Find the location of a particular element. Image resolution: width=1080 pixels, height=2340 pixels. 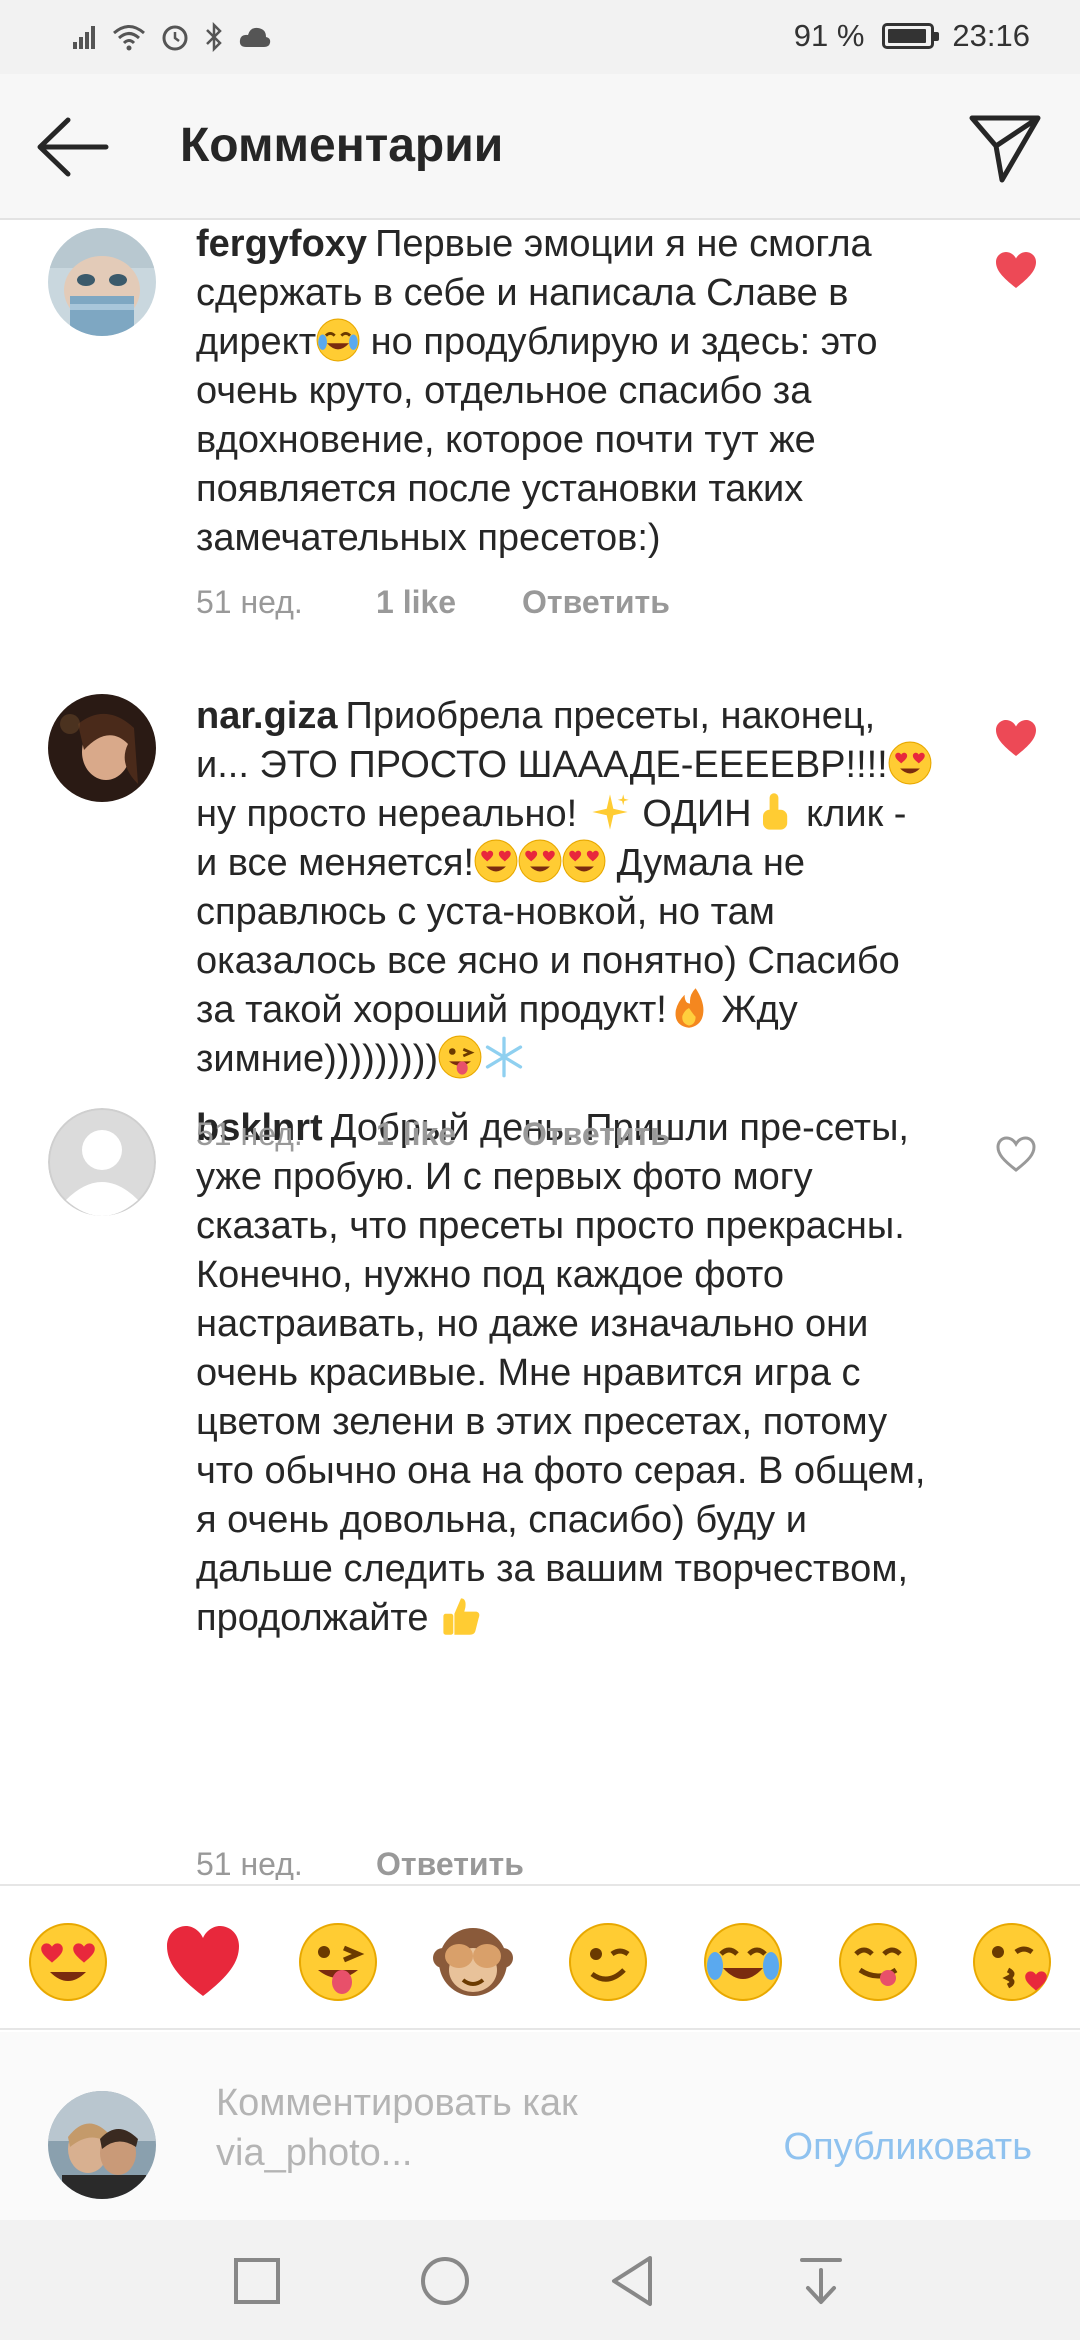

alarm-icon is located at coordinates (175, 38).